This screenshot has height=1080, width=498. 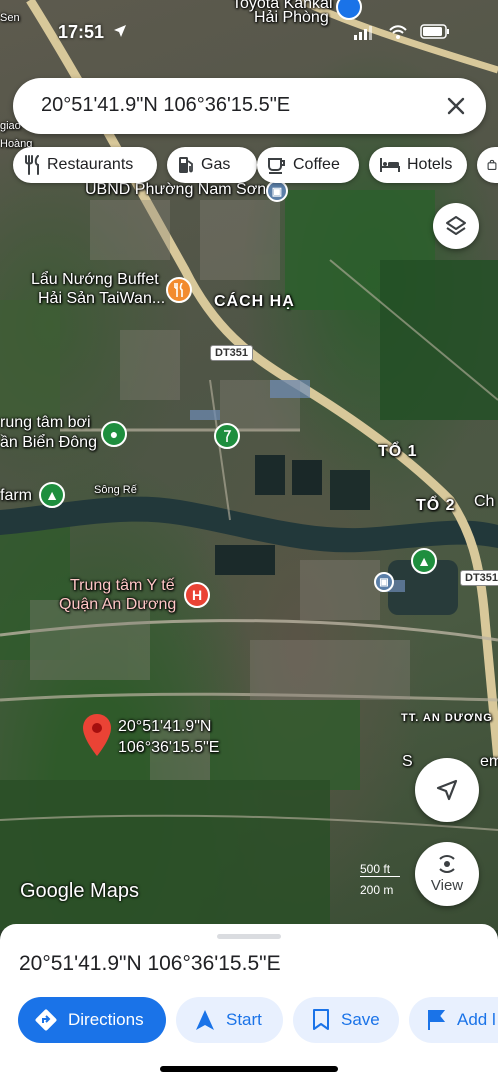 I want to click on map-scale: 500 ft 200 m, so click(x=380, y=879).